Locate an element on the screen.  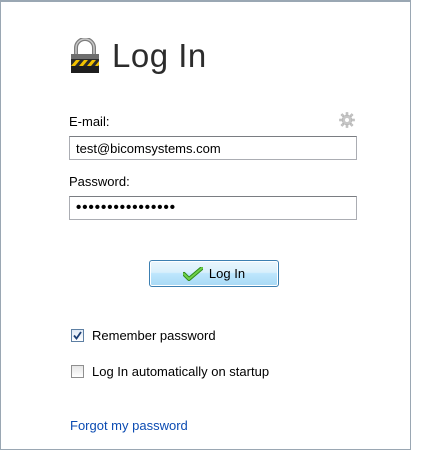
login-header: Log In is located at coordinates (137, 56).